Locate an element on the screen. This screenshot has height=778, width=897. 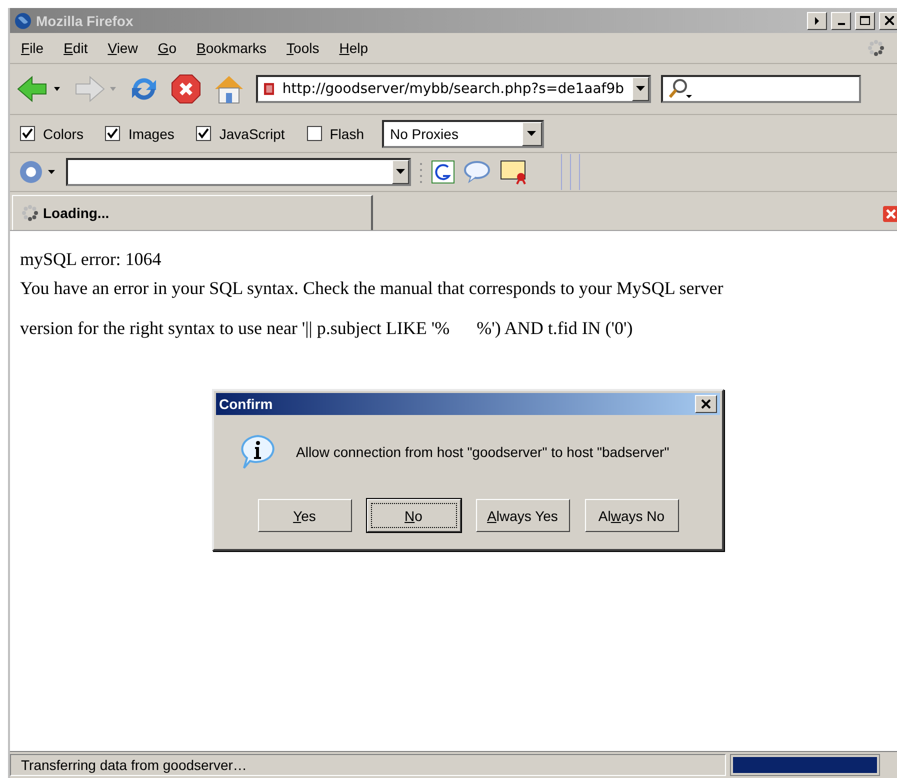
address-field: http://goodserver/mybb/search.php?s=de1aaf9b is located at coordinates (453, 89).